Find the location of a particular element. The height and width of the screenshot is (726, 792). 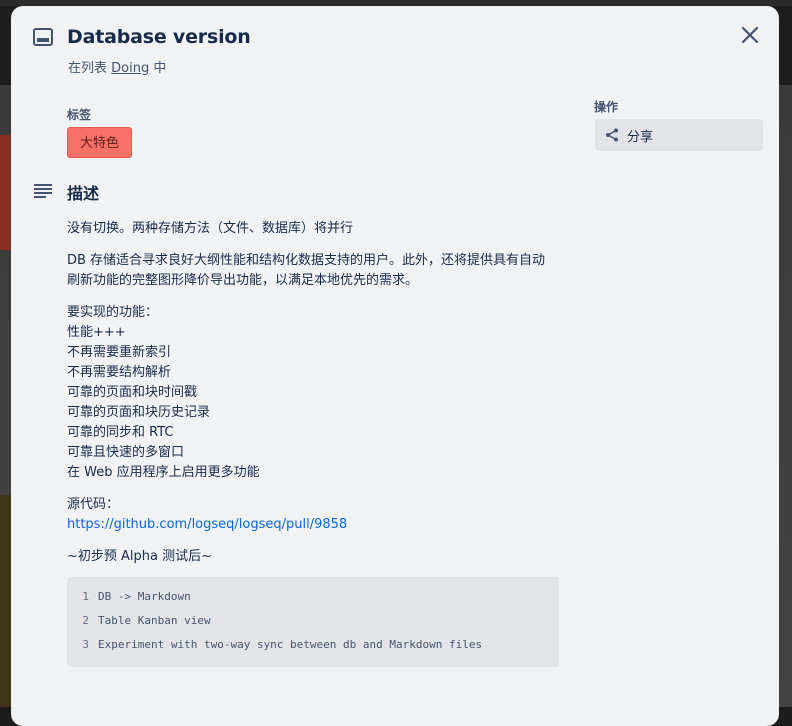

alpha-note: ~初步预 Alpha 测试后~ is located at coordinates (140, 556).